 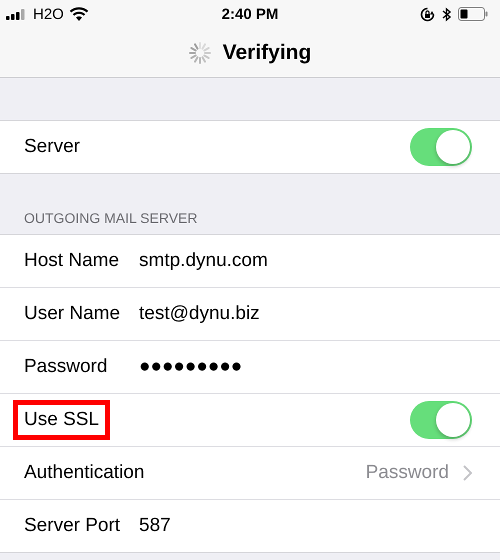 What do you see at coordinates (203, 261) in the screenshot?
I see `field-value: smtp.dynu.com` at bounding box center [203, 261].